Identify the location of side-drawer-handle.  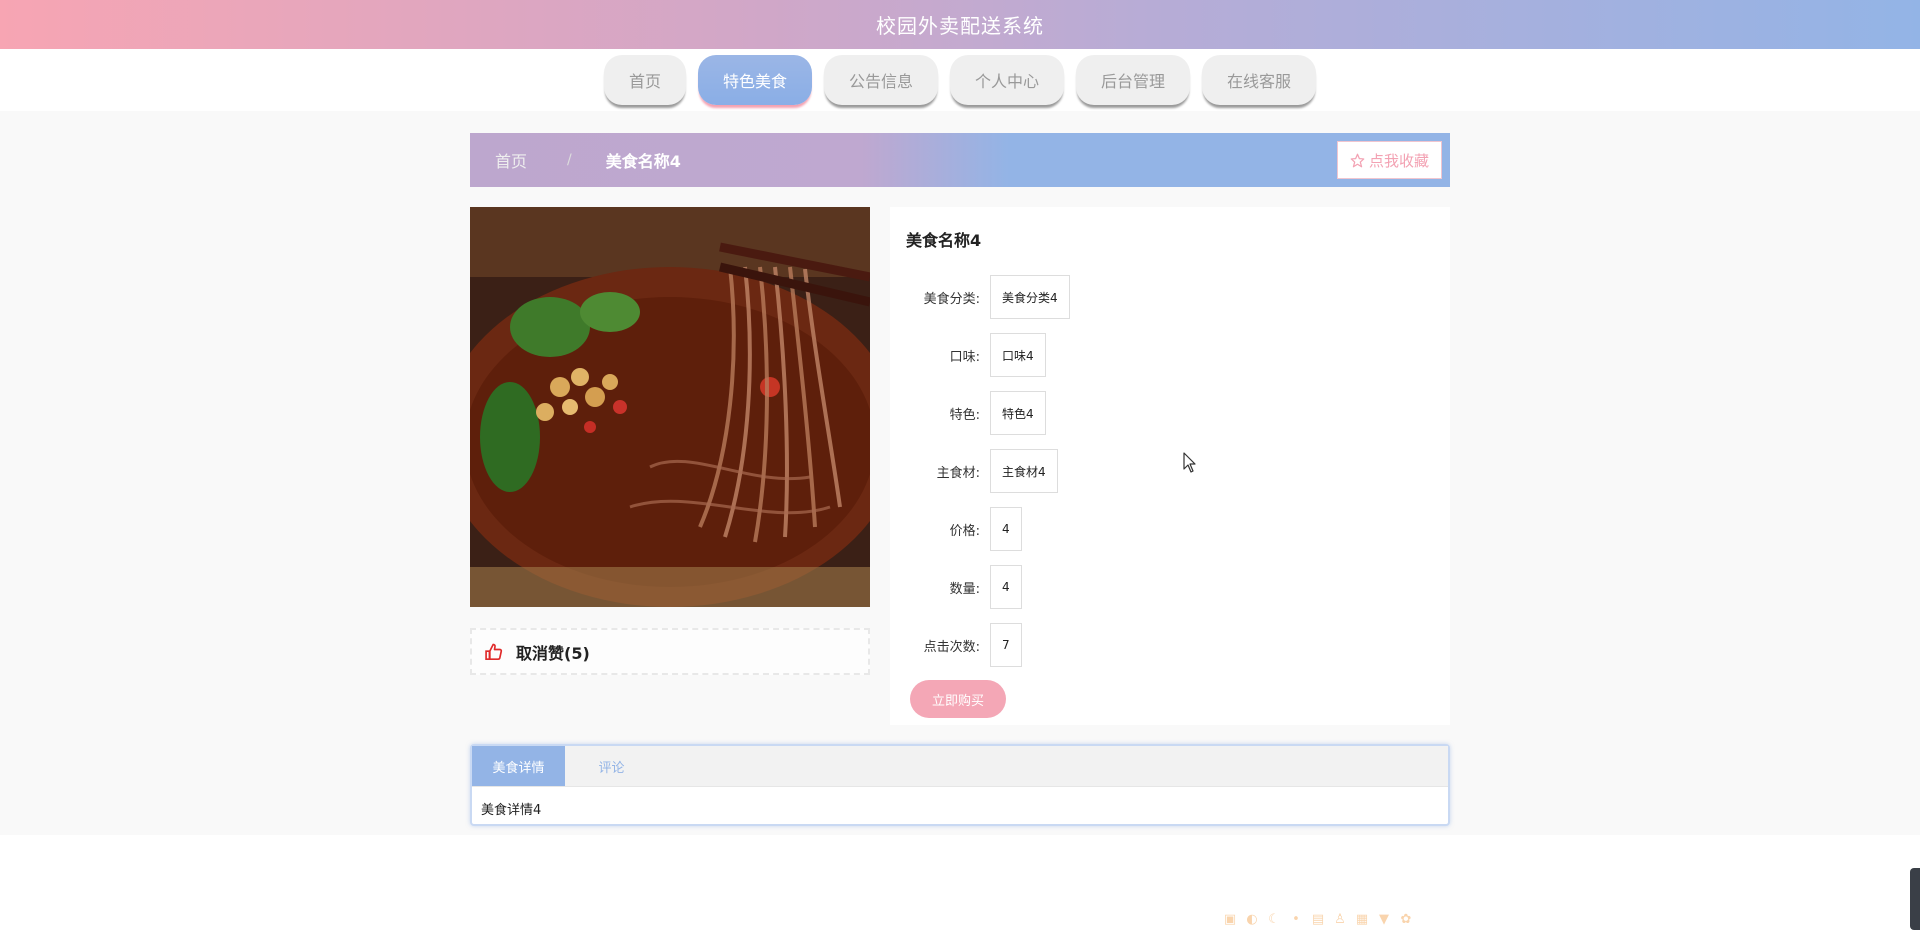
(1915, 899).